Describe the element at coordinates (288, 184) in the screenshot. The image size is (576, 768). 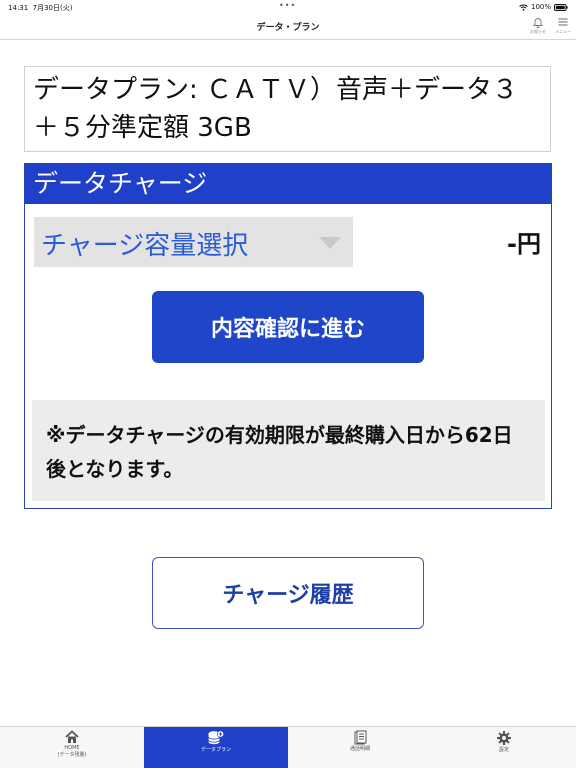
I see `data-charge-header: データチャージ` at that location.